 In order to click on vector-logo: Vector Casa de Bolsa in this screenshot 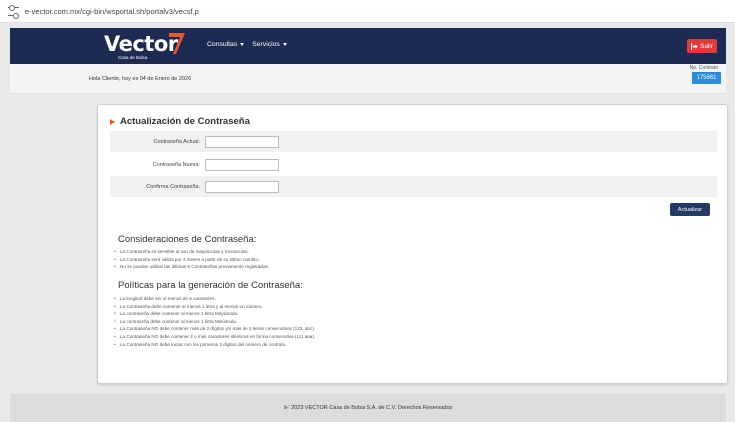, I will do `click(145, 46)`.